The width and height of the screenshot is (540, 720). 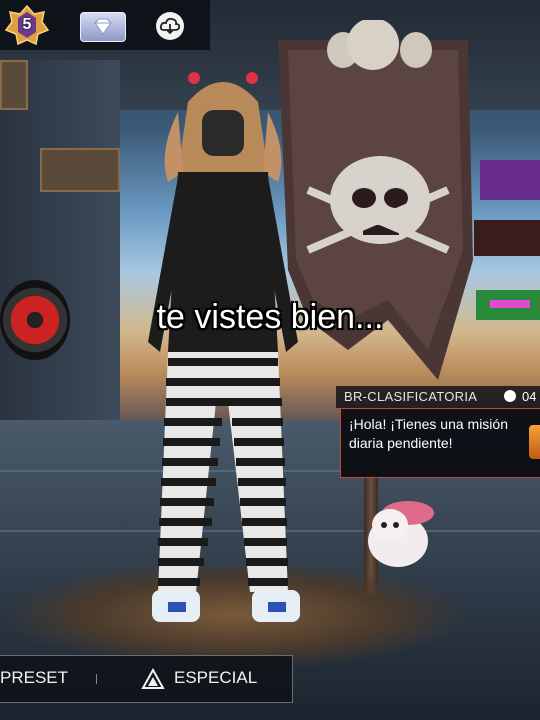 What do you see at coordinates (215, 678) in the screenshot?
I see `especial-button: ESPECIAL` at bounding box center [215, 678].